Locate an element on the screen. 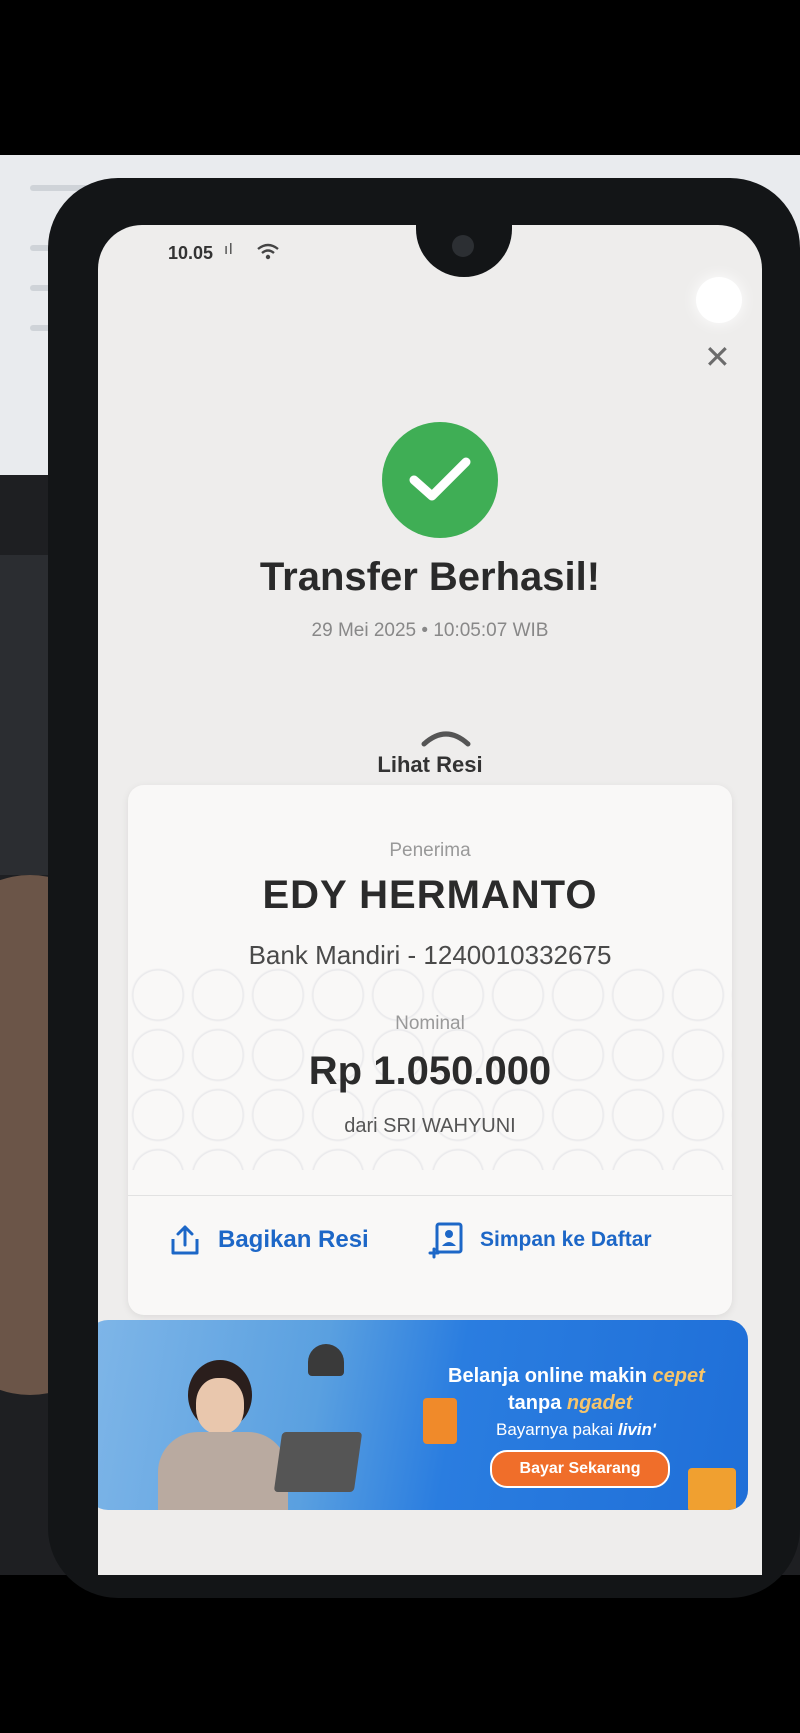  check-icon is located at coordinates (440, 479).